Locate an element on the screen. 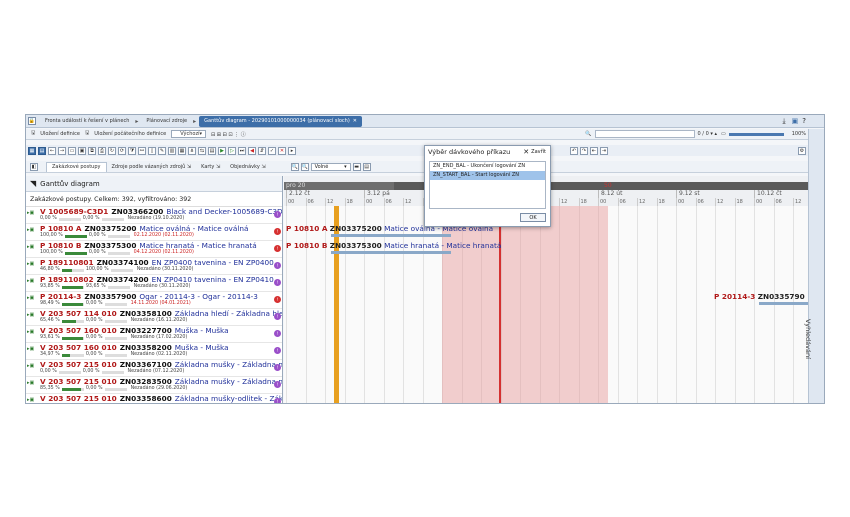  hour-label: 18 is located at coordinates (738, 202).